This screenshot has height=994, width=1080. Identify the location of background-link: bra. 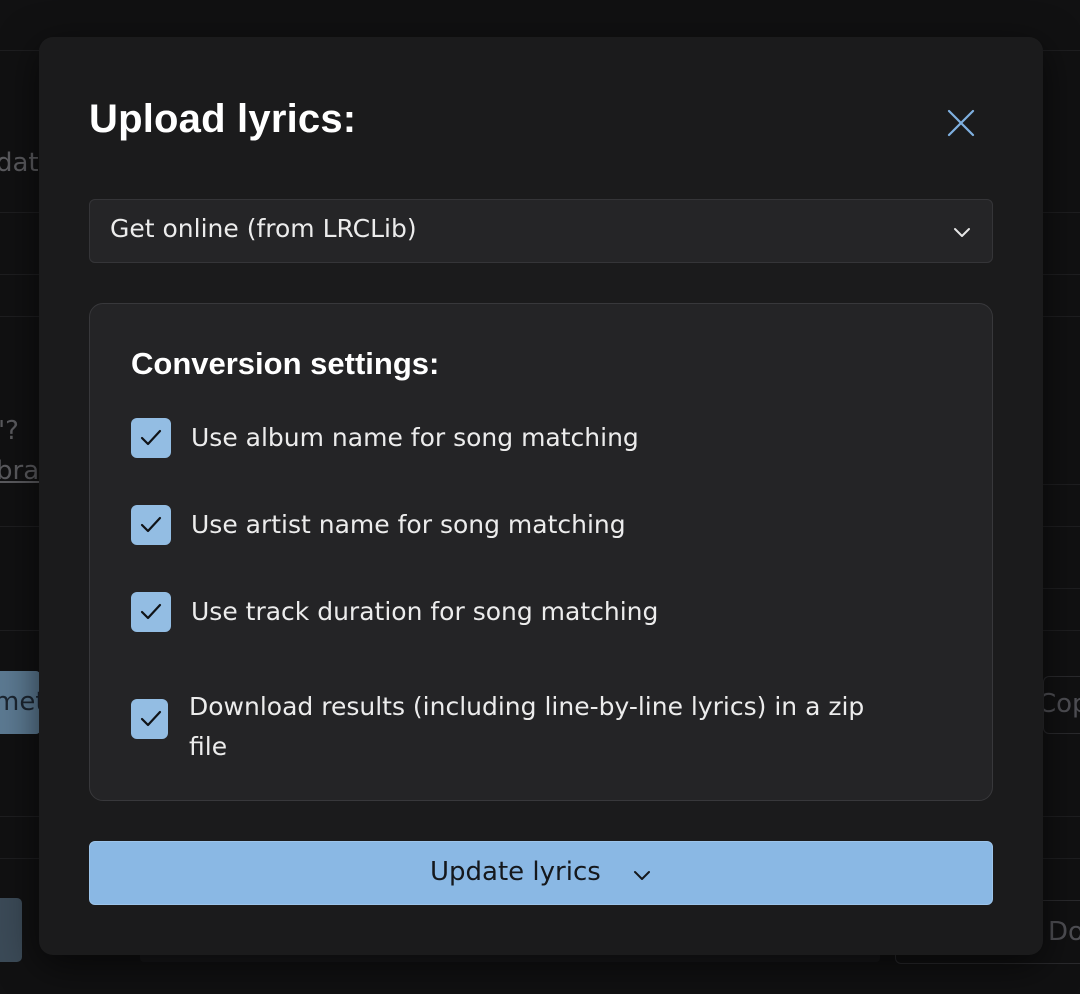
(19, 471).